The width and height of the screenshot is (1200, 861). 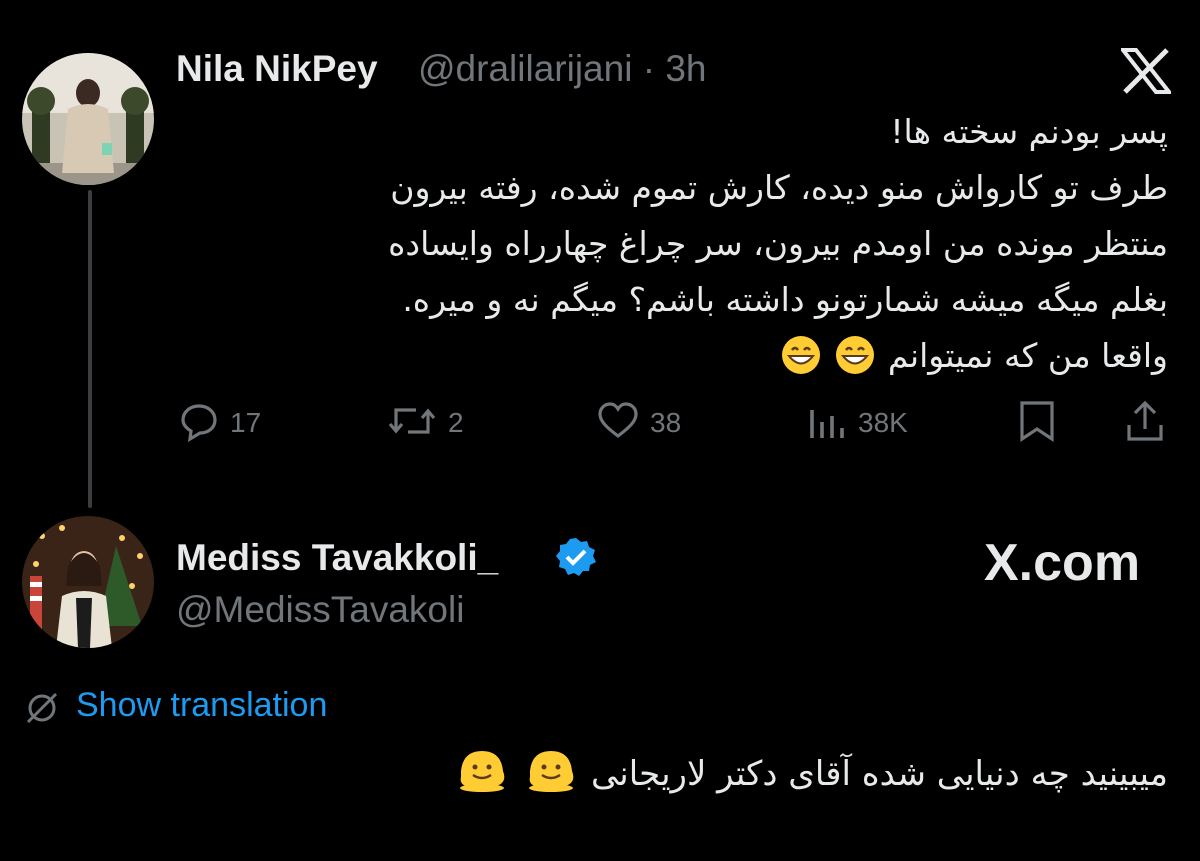 I want to click on like-count: 38, so click(x=666, y=422).